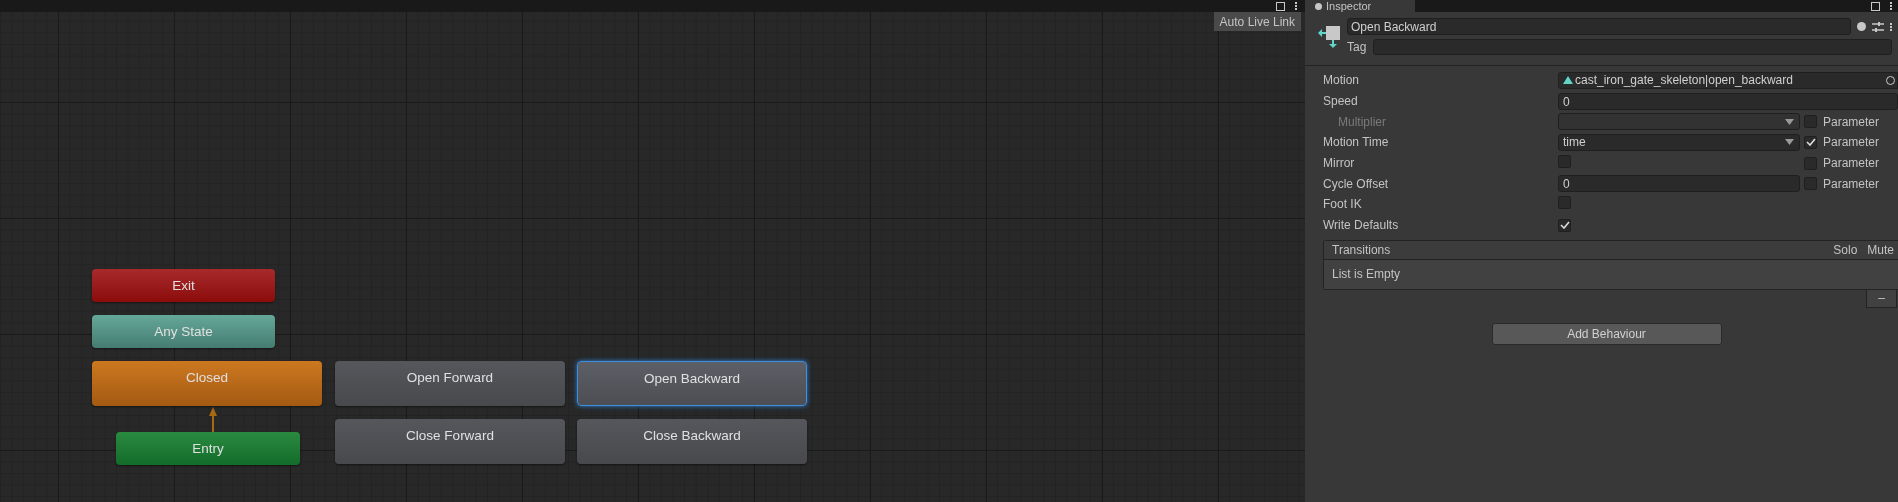 The image size is (1898, 502). Describe the element at coordinates (1341, 101) in the screenshot. I see `property-label: Speed` at that location.